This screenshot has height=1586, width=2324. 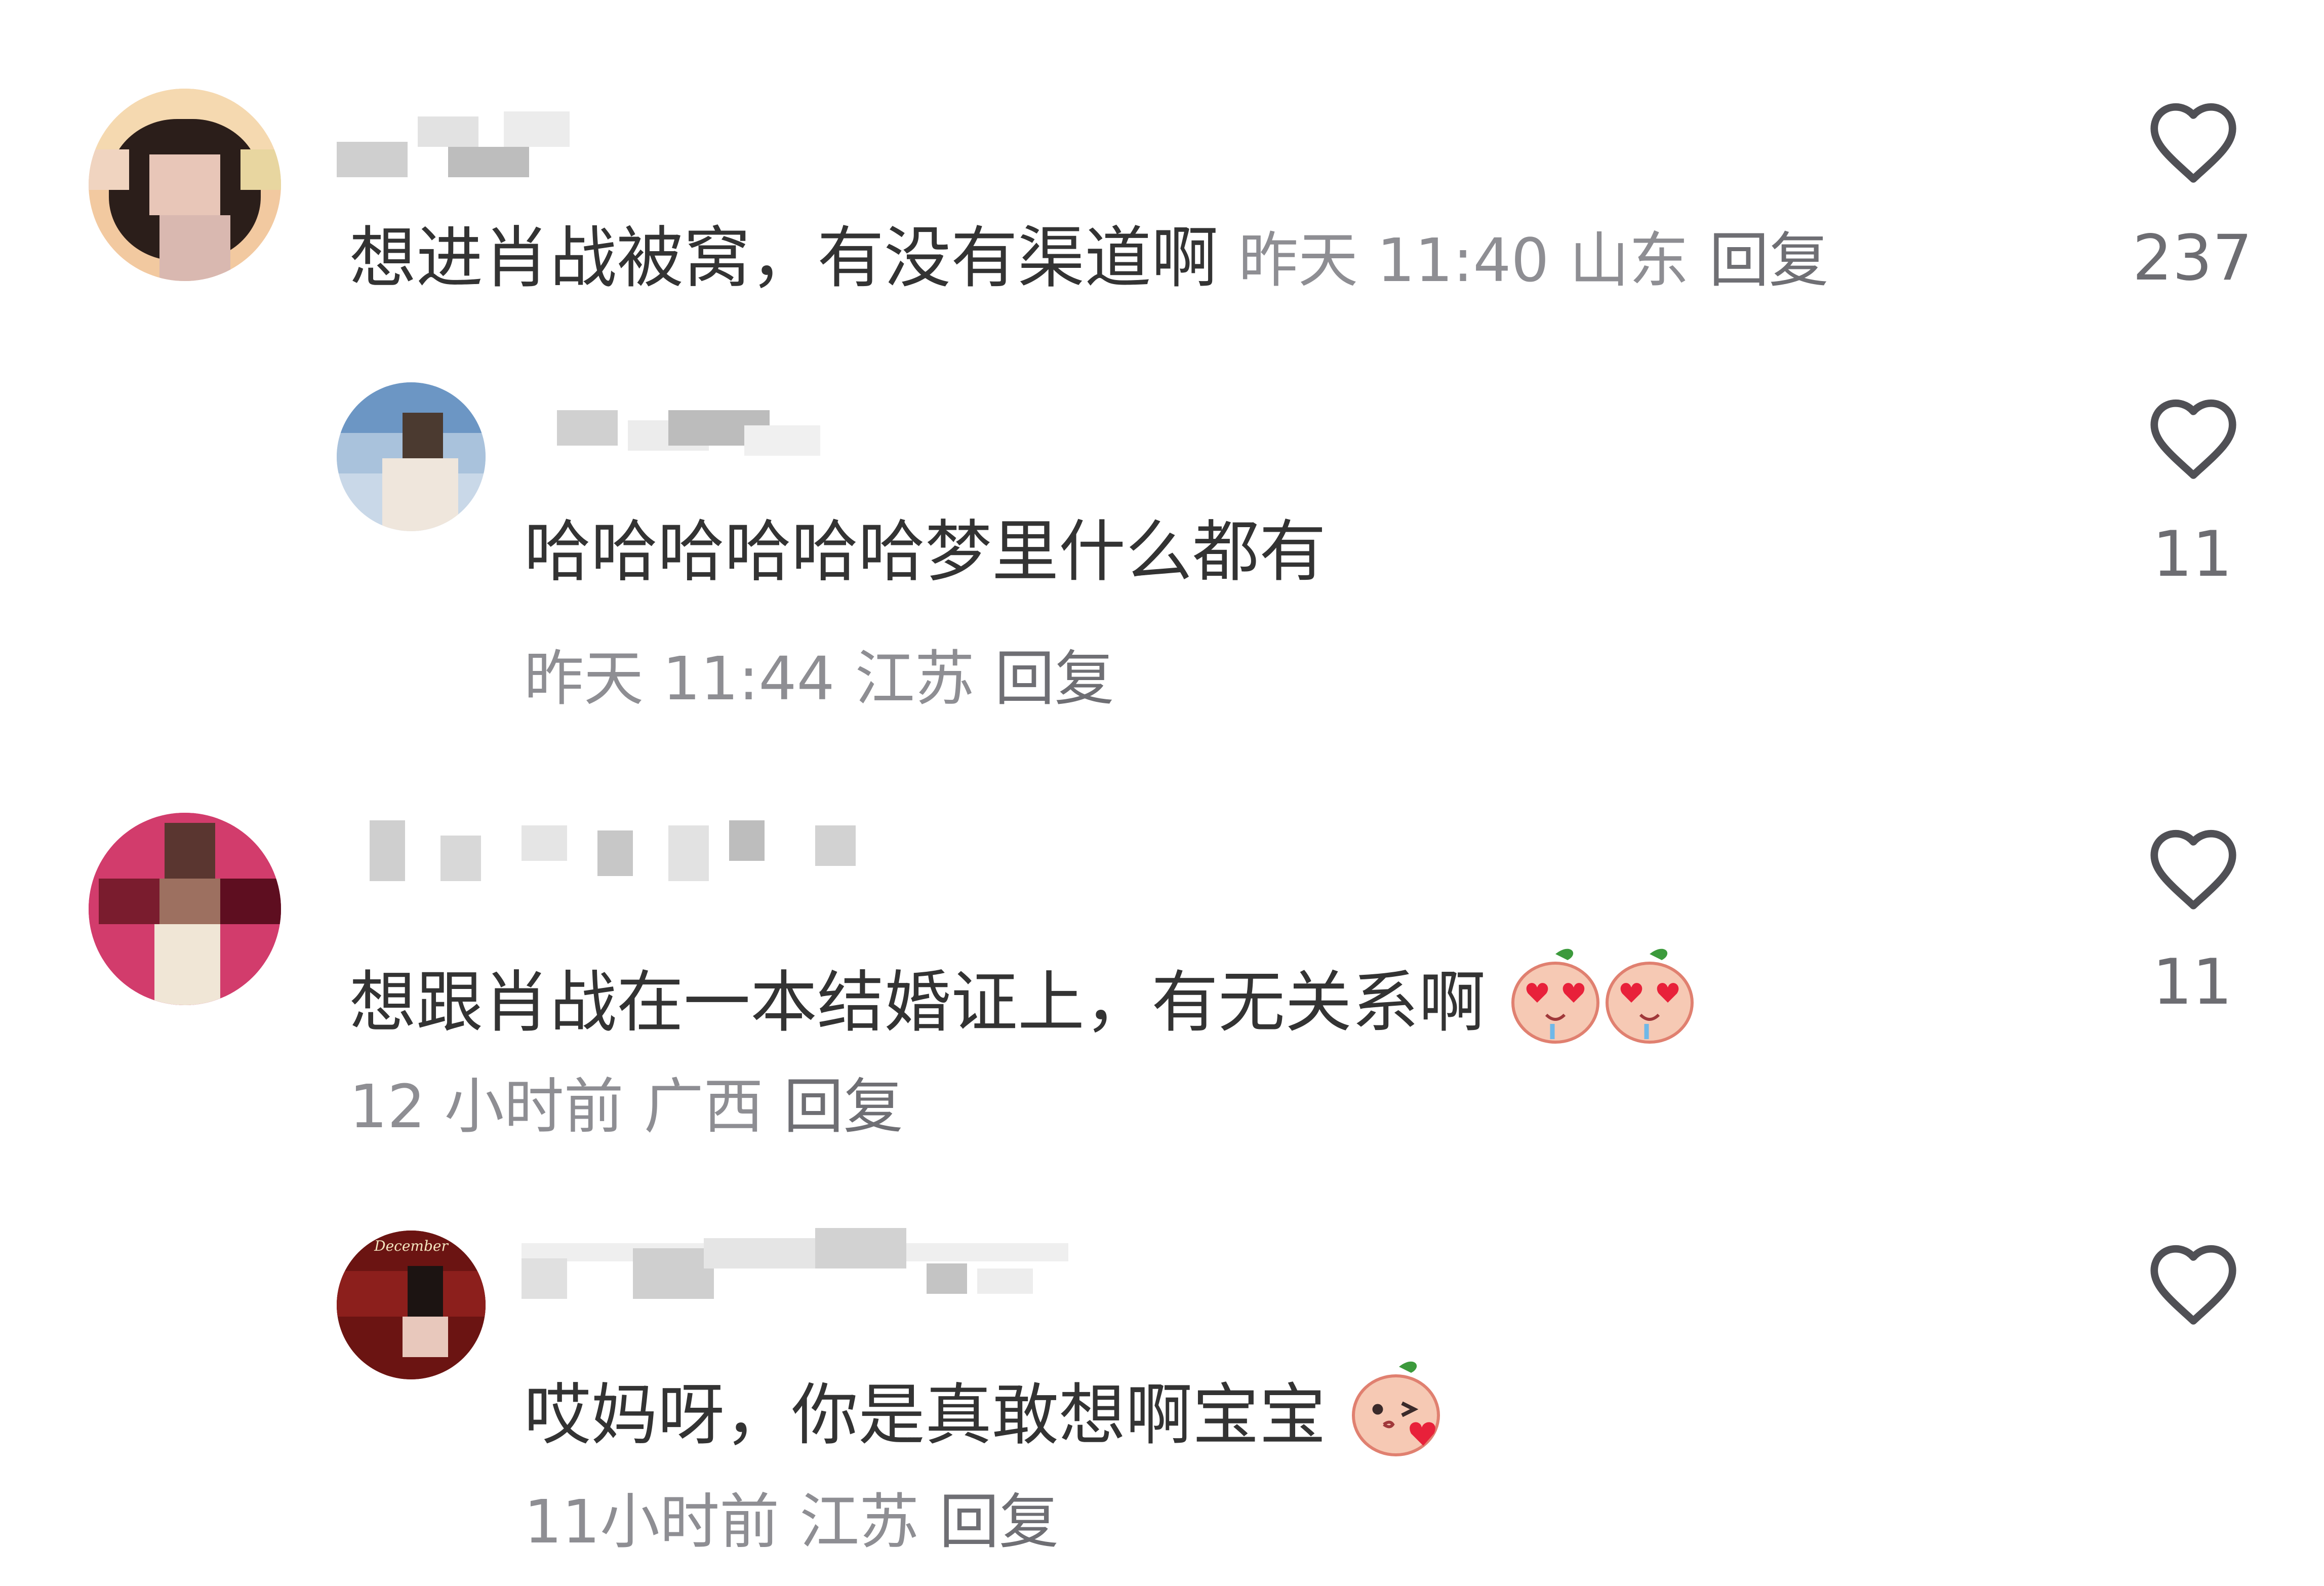 What do you see at coordinates (411, 1246) in the screenshot?
I see `avatar-caption: December` at bounding box center [411, 1246].